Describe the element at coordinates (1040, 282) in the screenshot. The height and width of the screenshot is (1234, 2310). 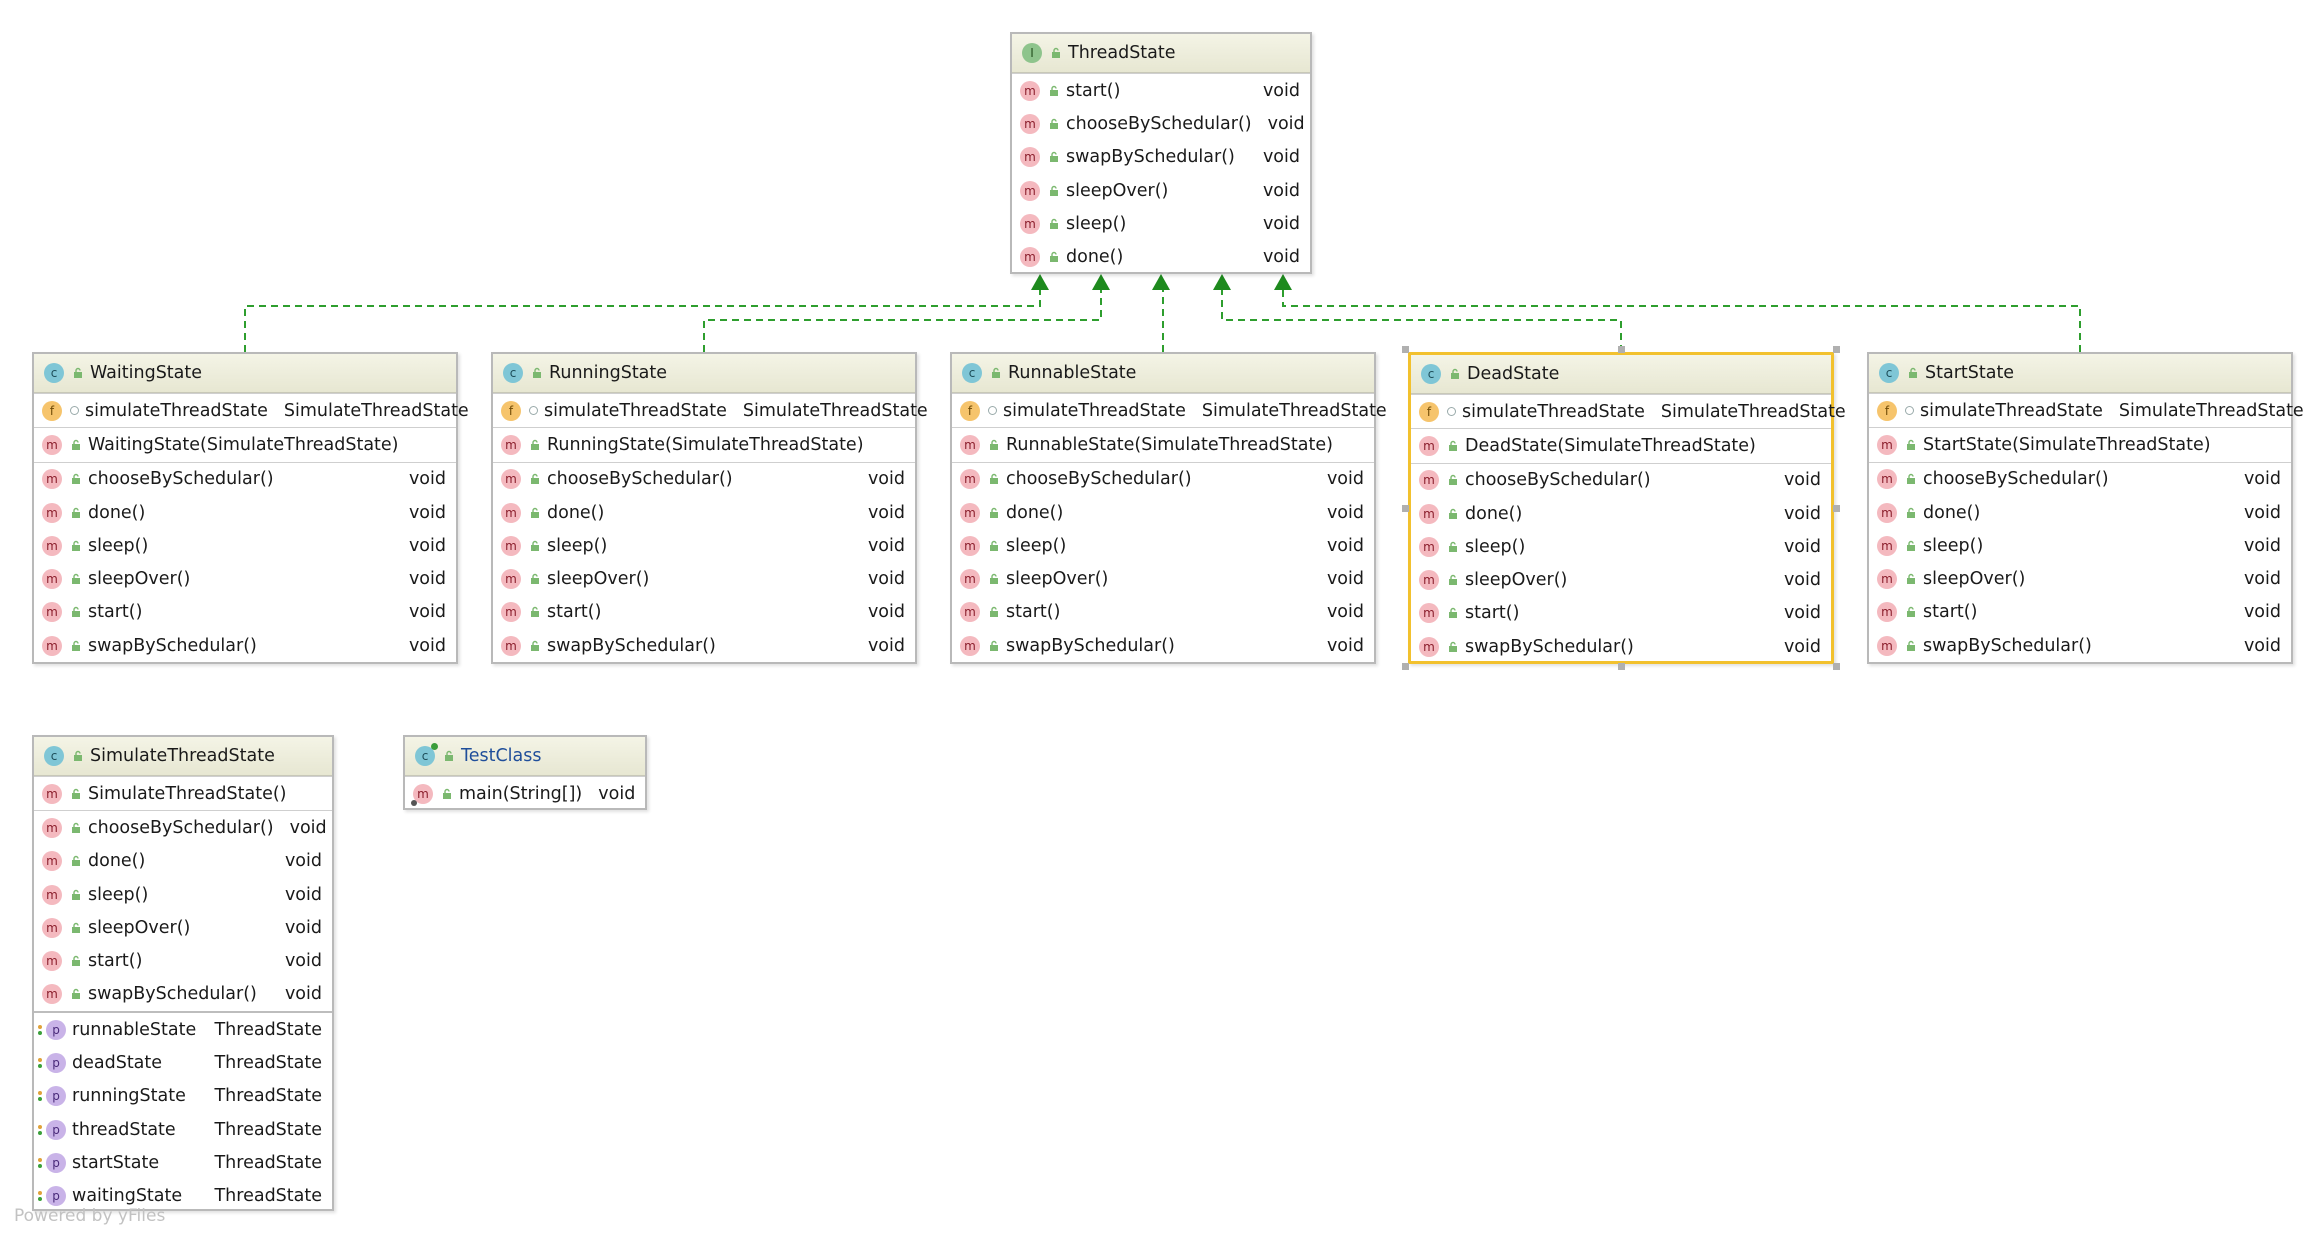
I see `arrowhead-waiting` at that location.